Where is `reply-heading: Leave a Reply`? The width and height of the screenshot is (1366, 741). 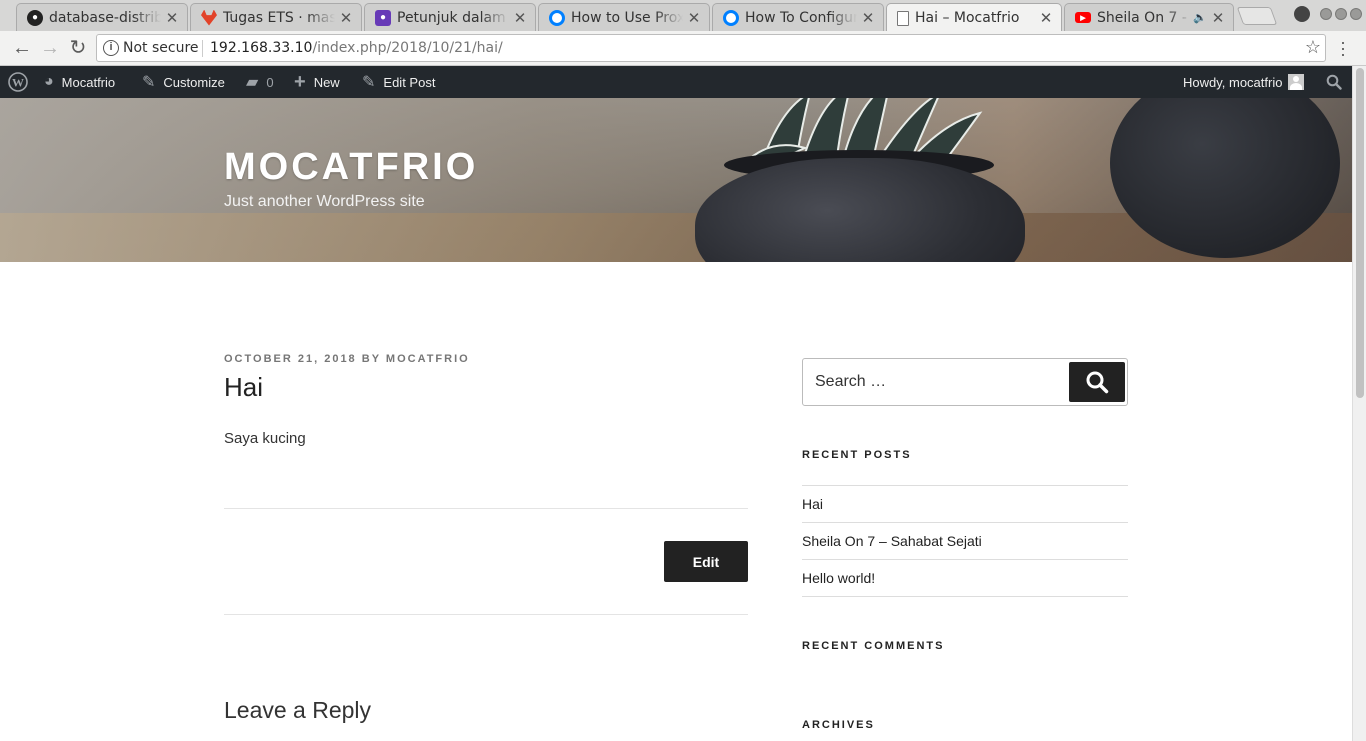
reply-heading: Leave a Reply is located at coordinates (298, 710).